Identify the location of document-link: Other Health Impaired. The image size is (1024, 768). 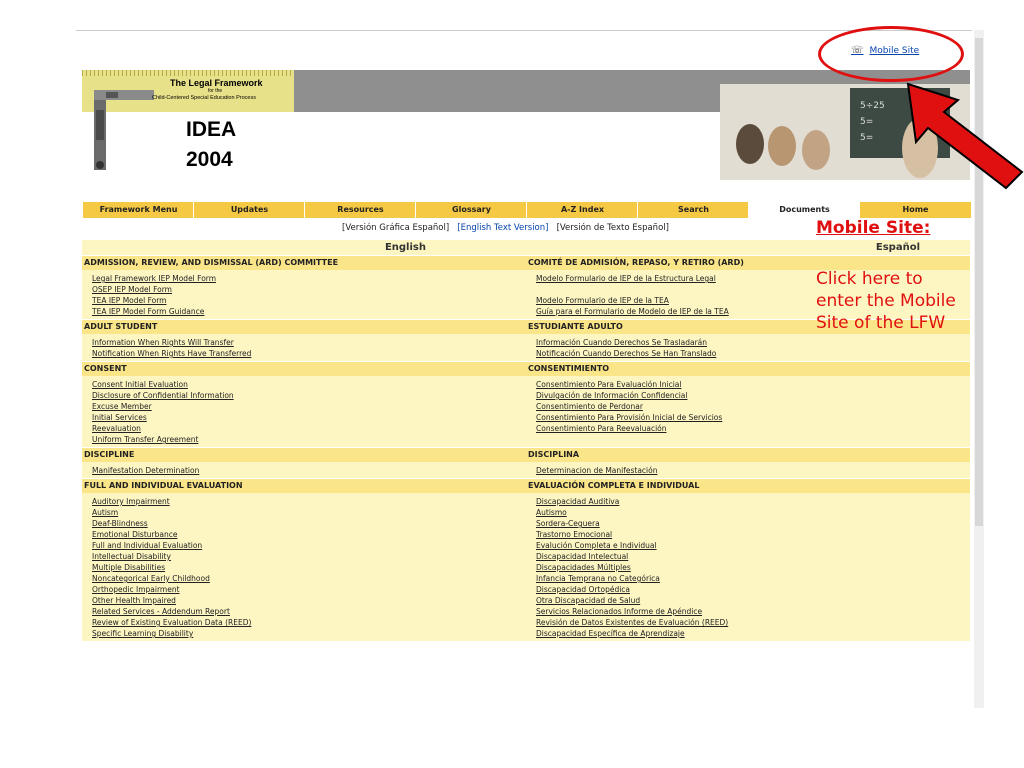
(304, 600).